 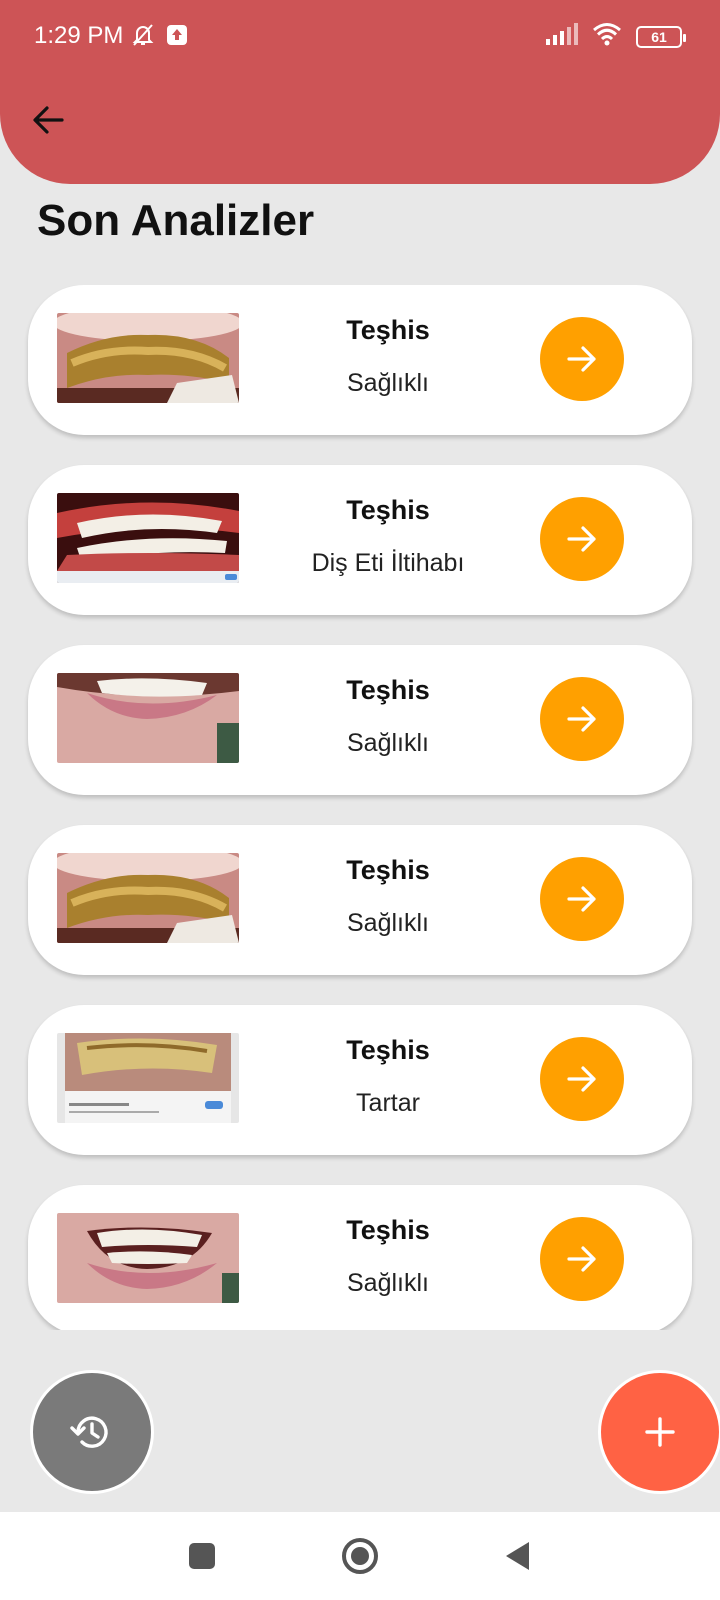 What do you see at coordinates (159, 37) in the screenshot?
I see `status-notification-icons` at bounding box center [159, 37].